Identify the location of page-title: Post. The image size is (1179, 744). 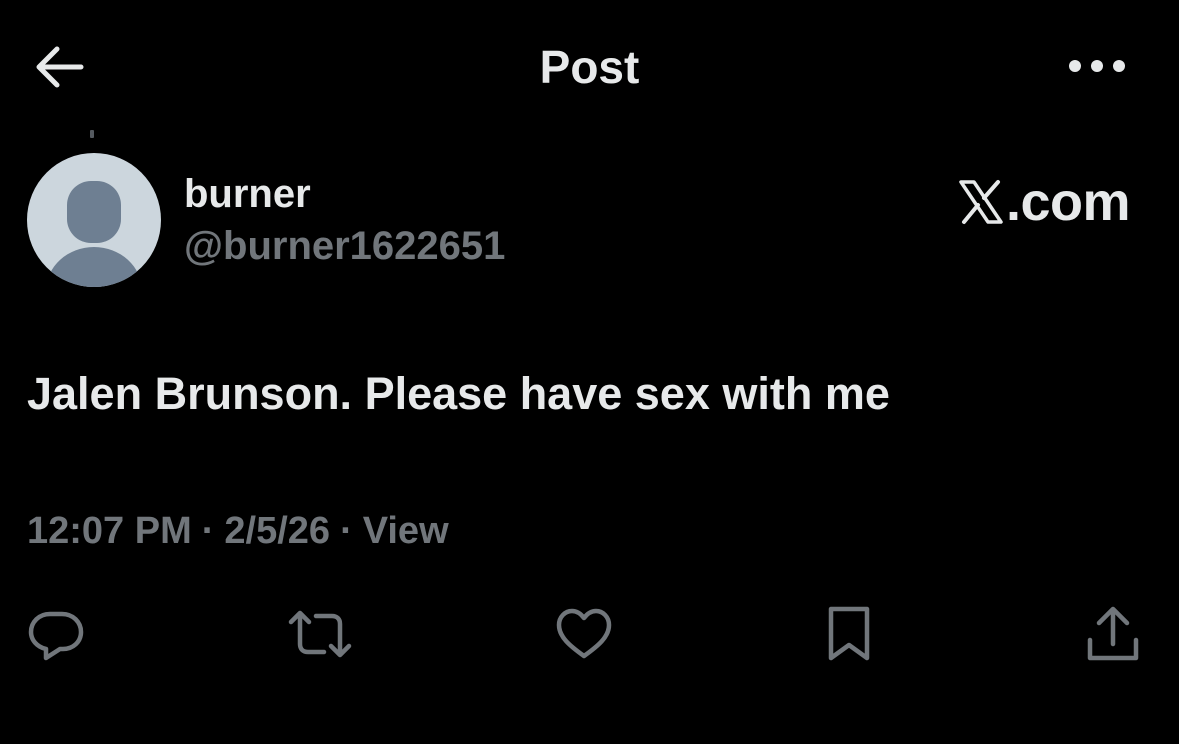
(589, 67).